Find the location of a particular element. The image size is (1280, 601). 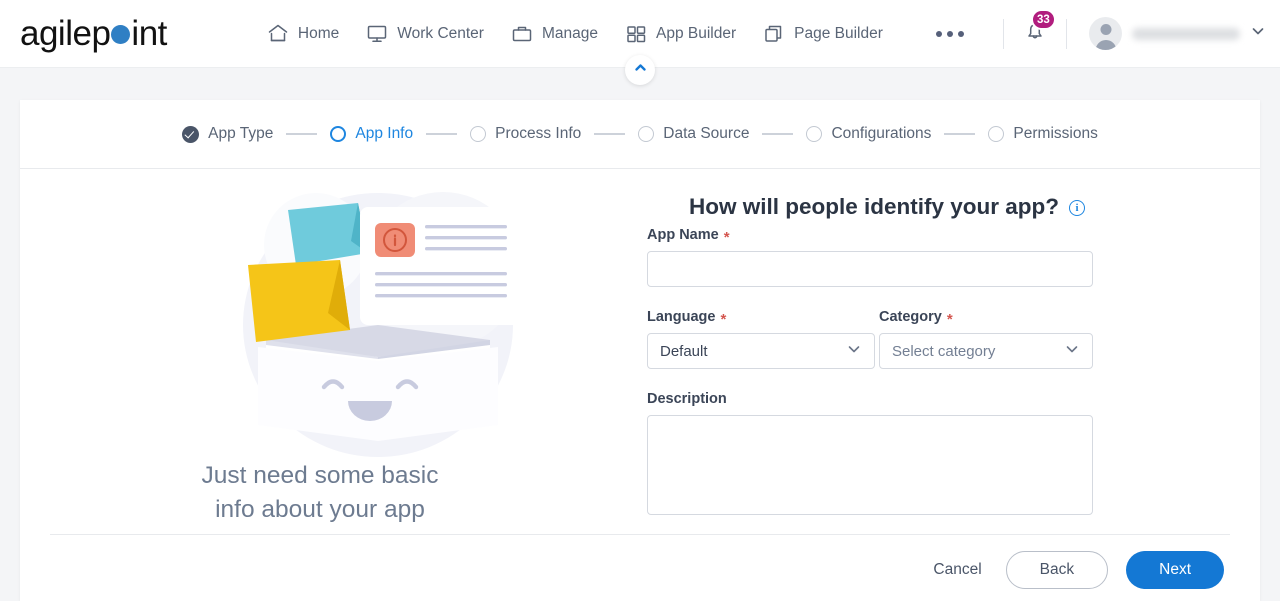

field-category: Category * Select category is located at coordinates (986, 339).